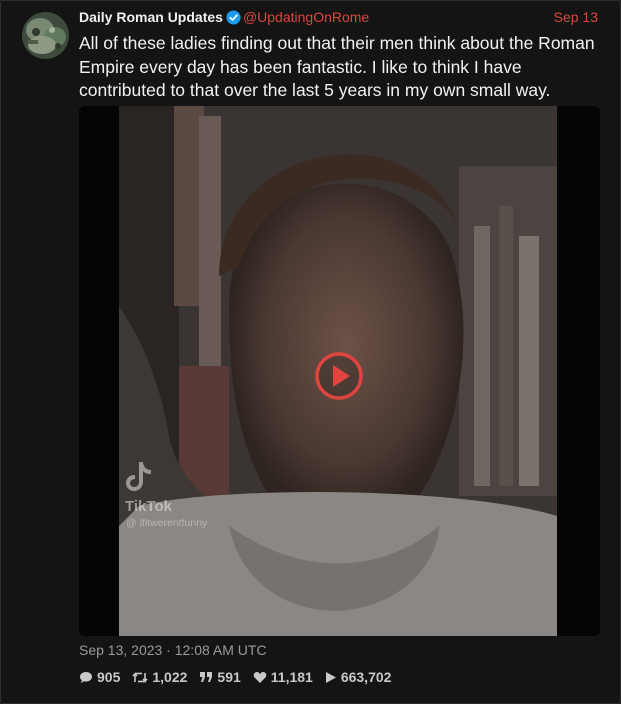  I want to click on reply-stat: 905, so click(99, 677).